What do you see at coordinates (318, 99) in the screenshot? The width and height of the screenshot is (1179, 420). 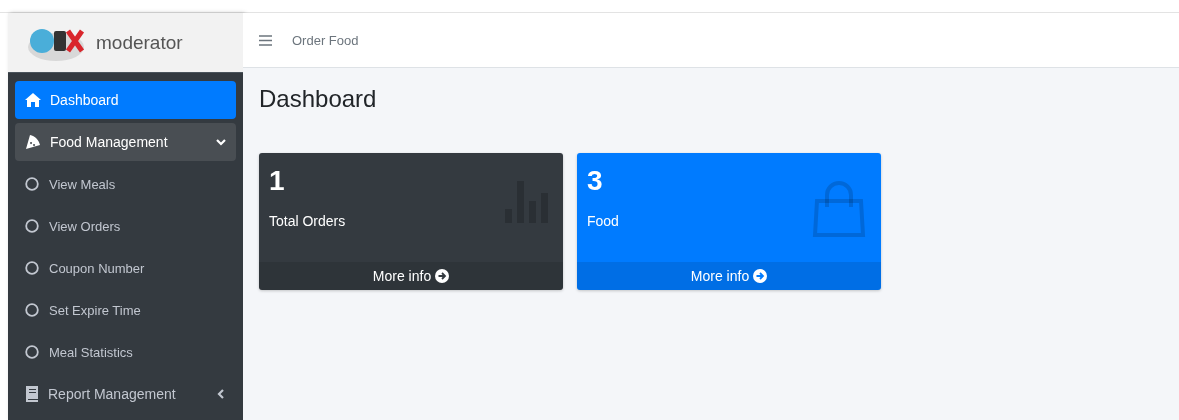 I see `page-title: Dashboard` at bounding box center [318, 99].